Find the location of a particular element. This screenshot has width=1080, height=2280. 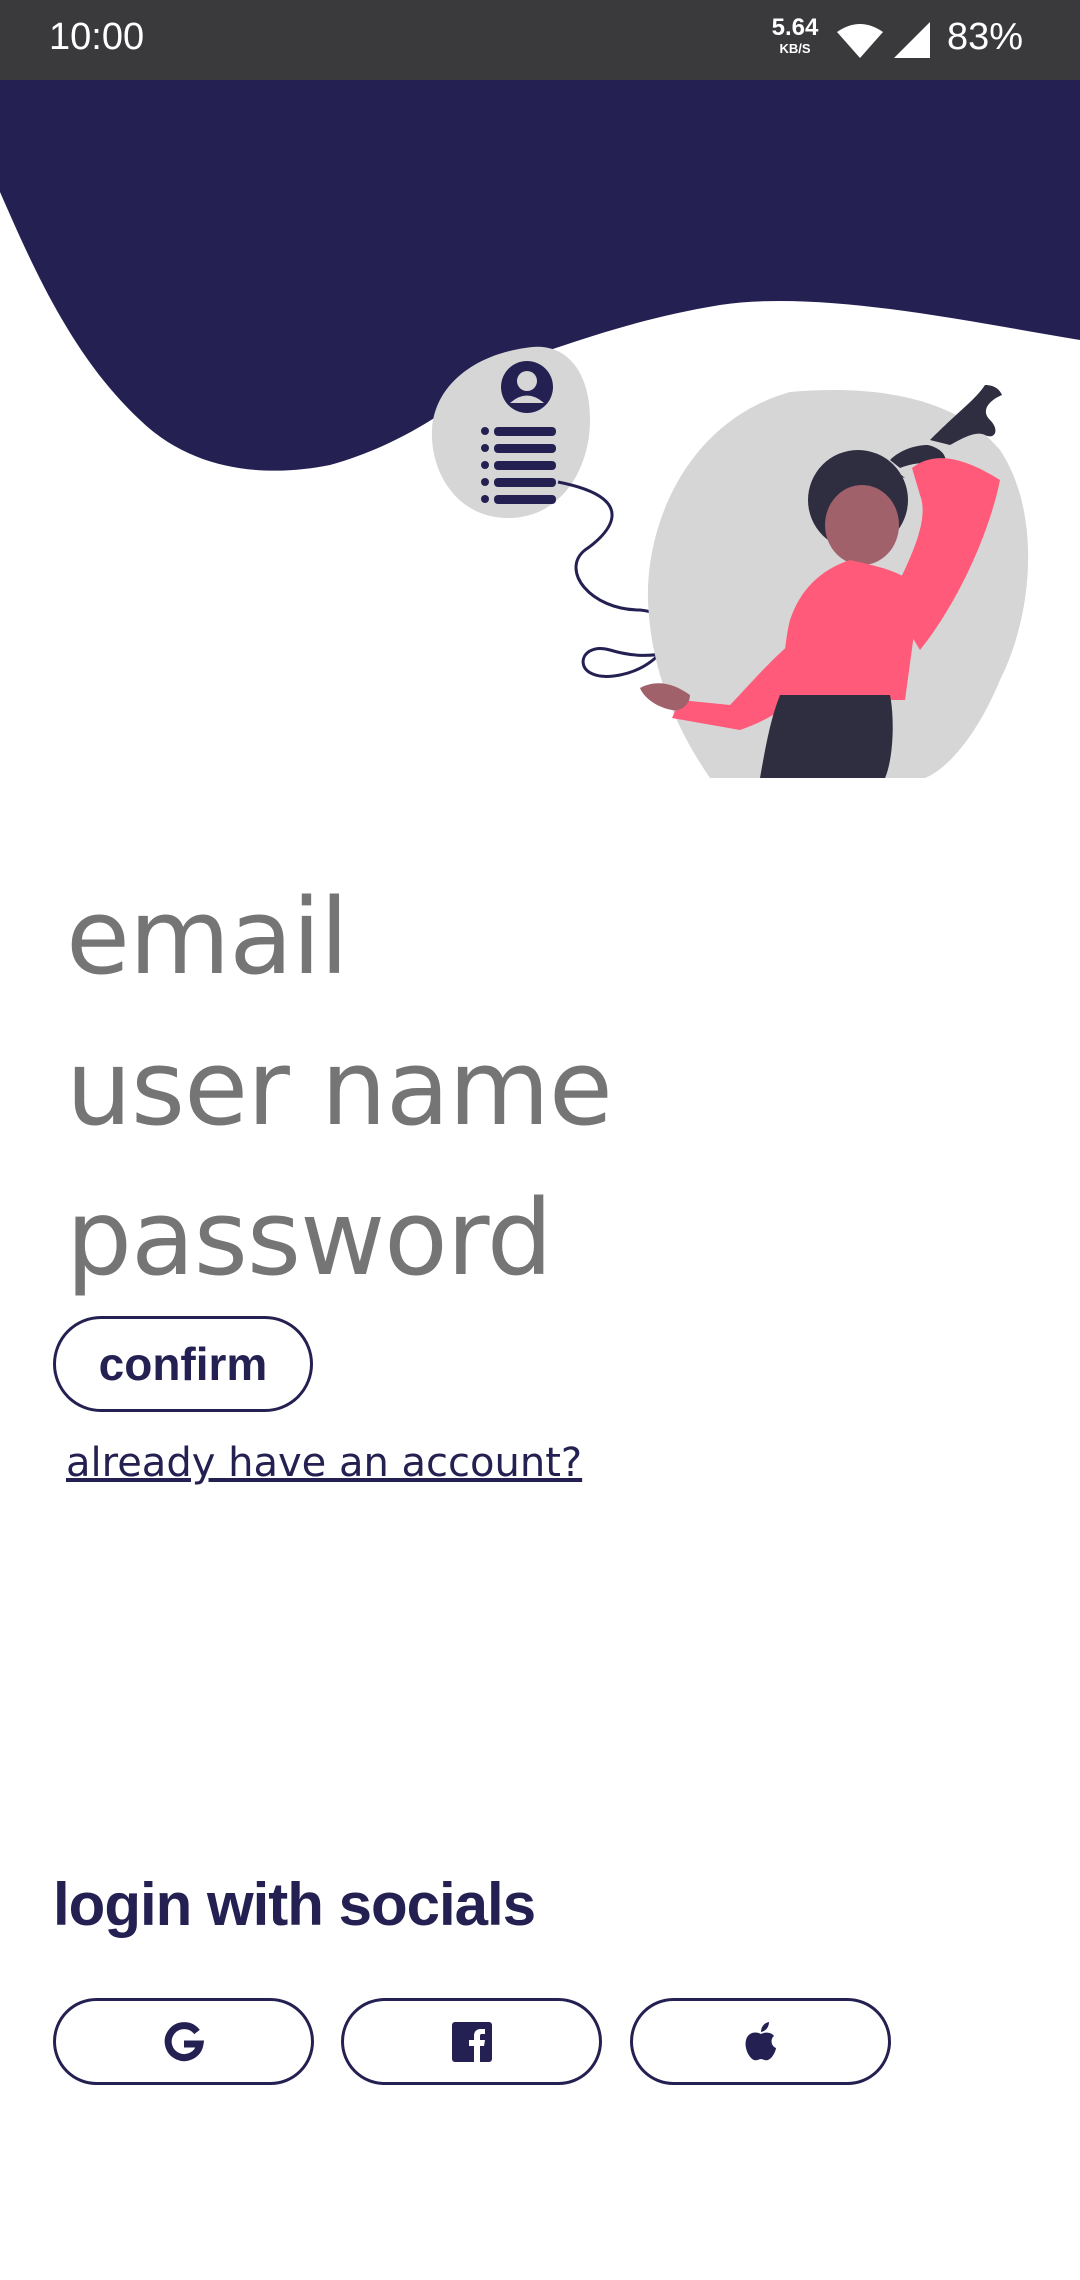

password-field: password is located at coordinates (309, 1238).